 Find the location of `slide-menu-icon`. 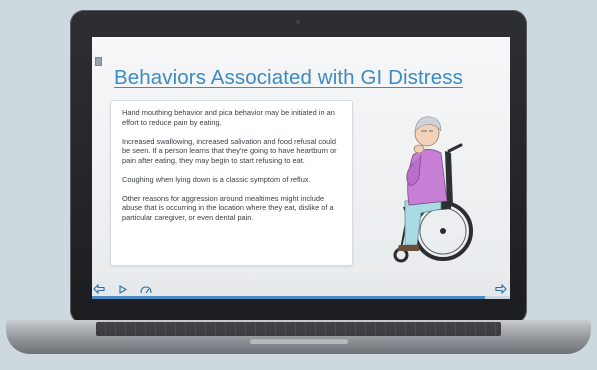

slide-menu-icon is located at coordinates (98, 61).